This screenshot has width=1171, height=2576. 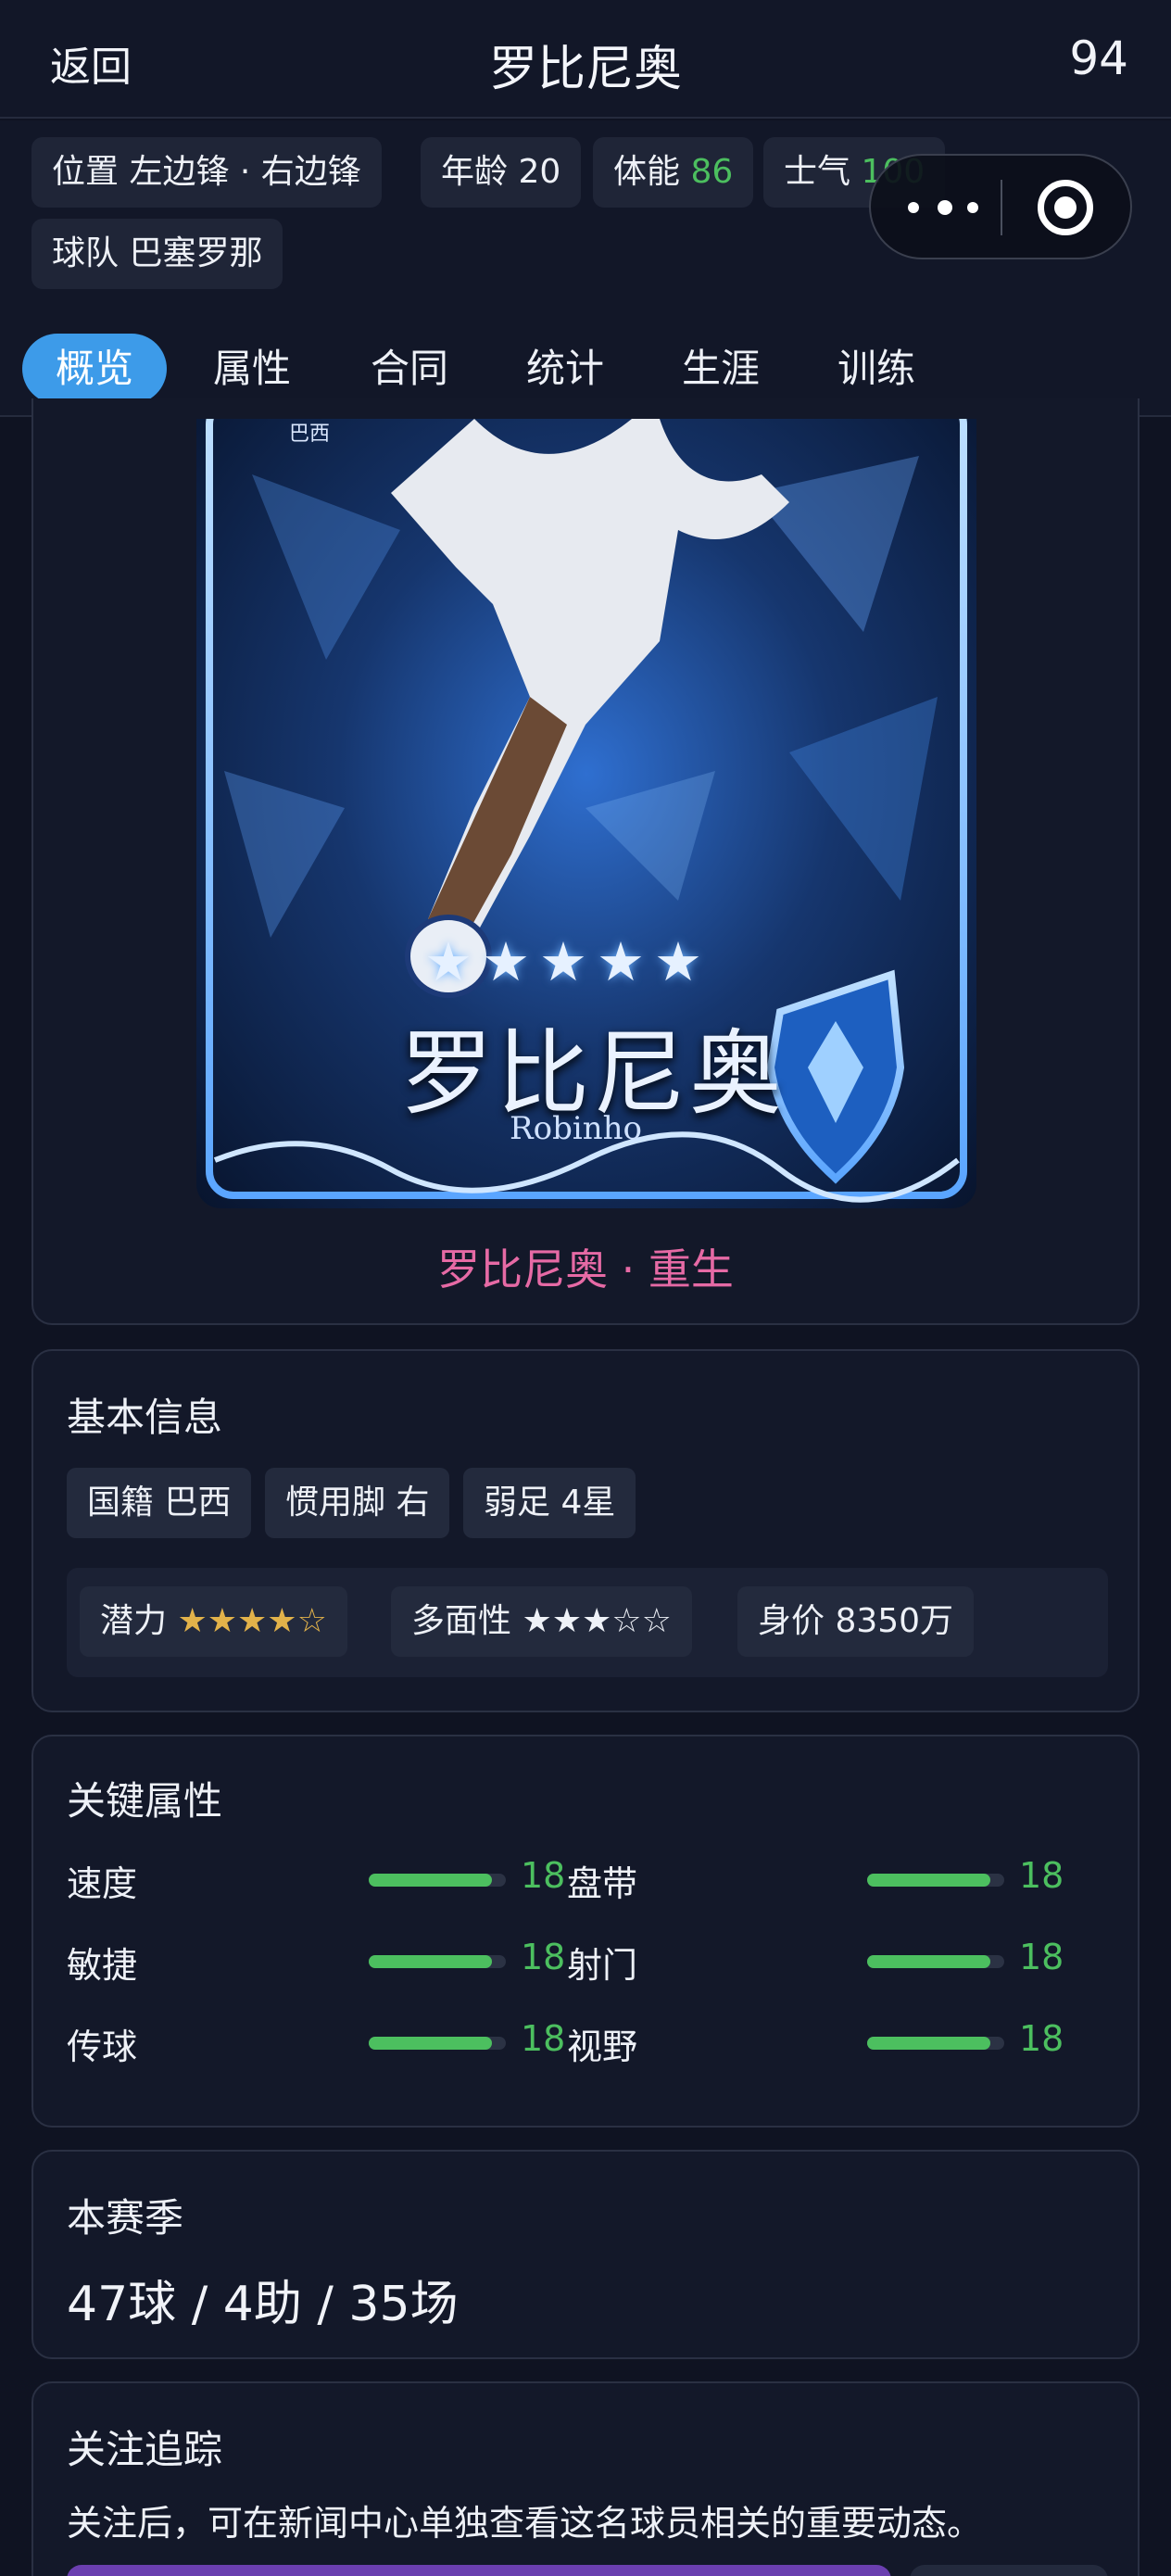 What do you see at coordinates (540, 172) in the screenshot?
I see `age-value: 20` at bounding box center [540, 172].